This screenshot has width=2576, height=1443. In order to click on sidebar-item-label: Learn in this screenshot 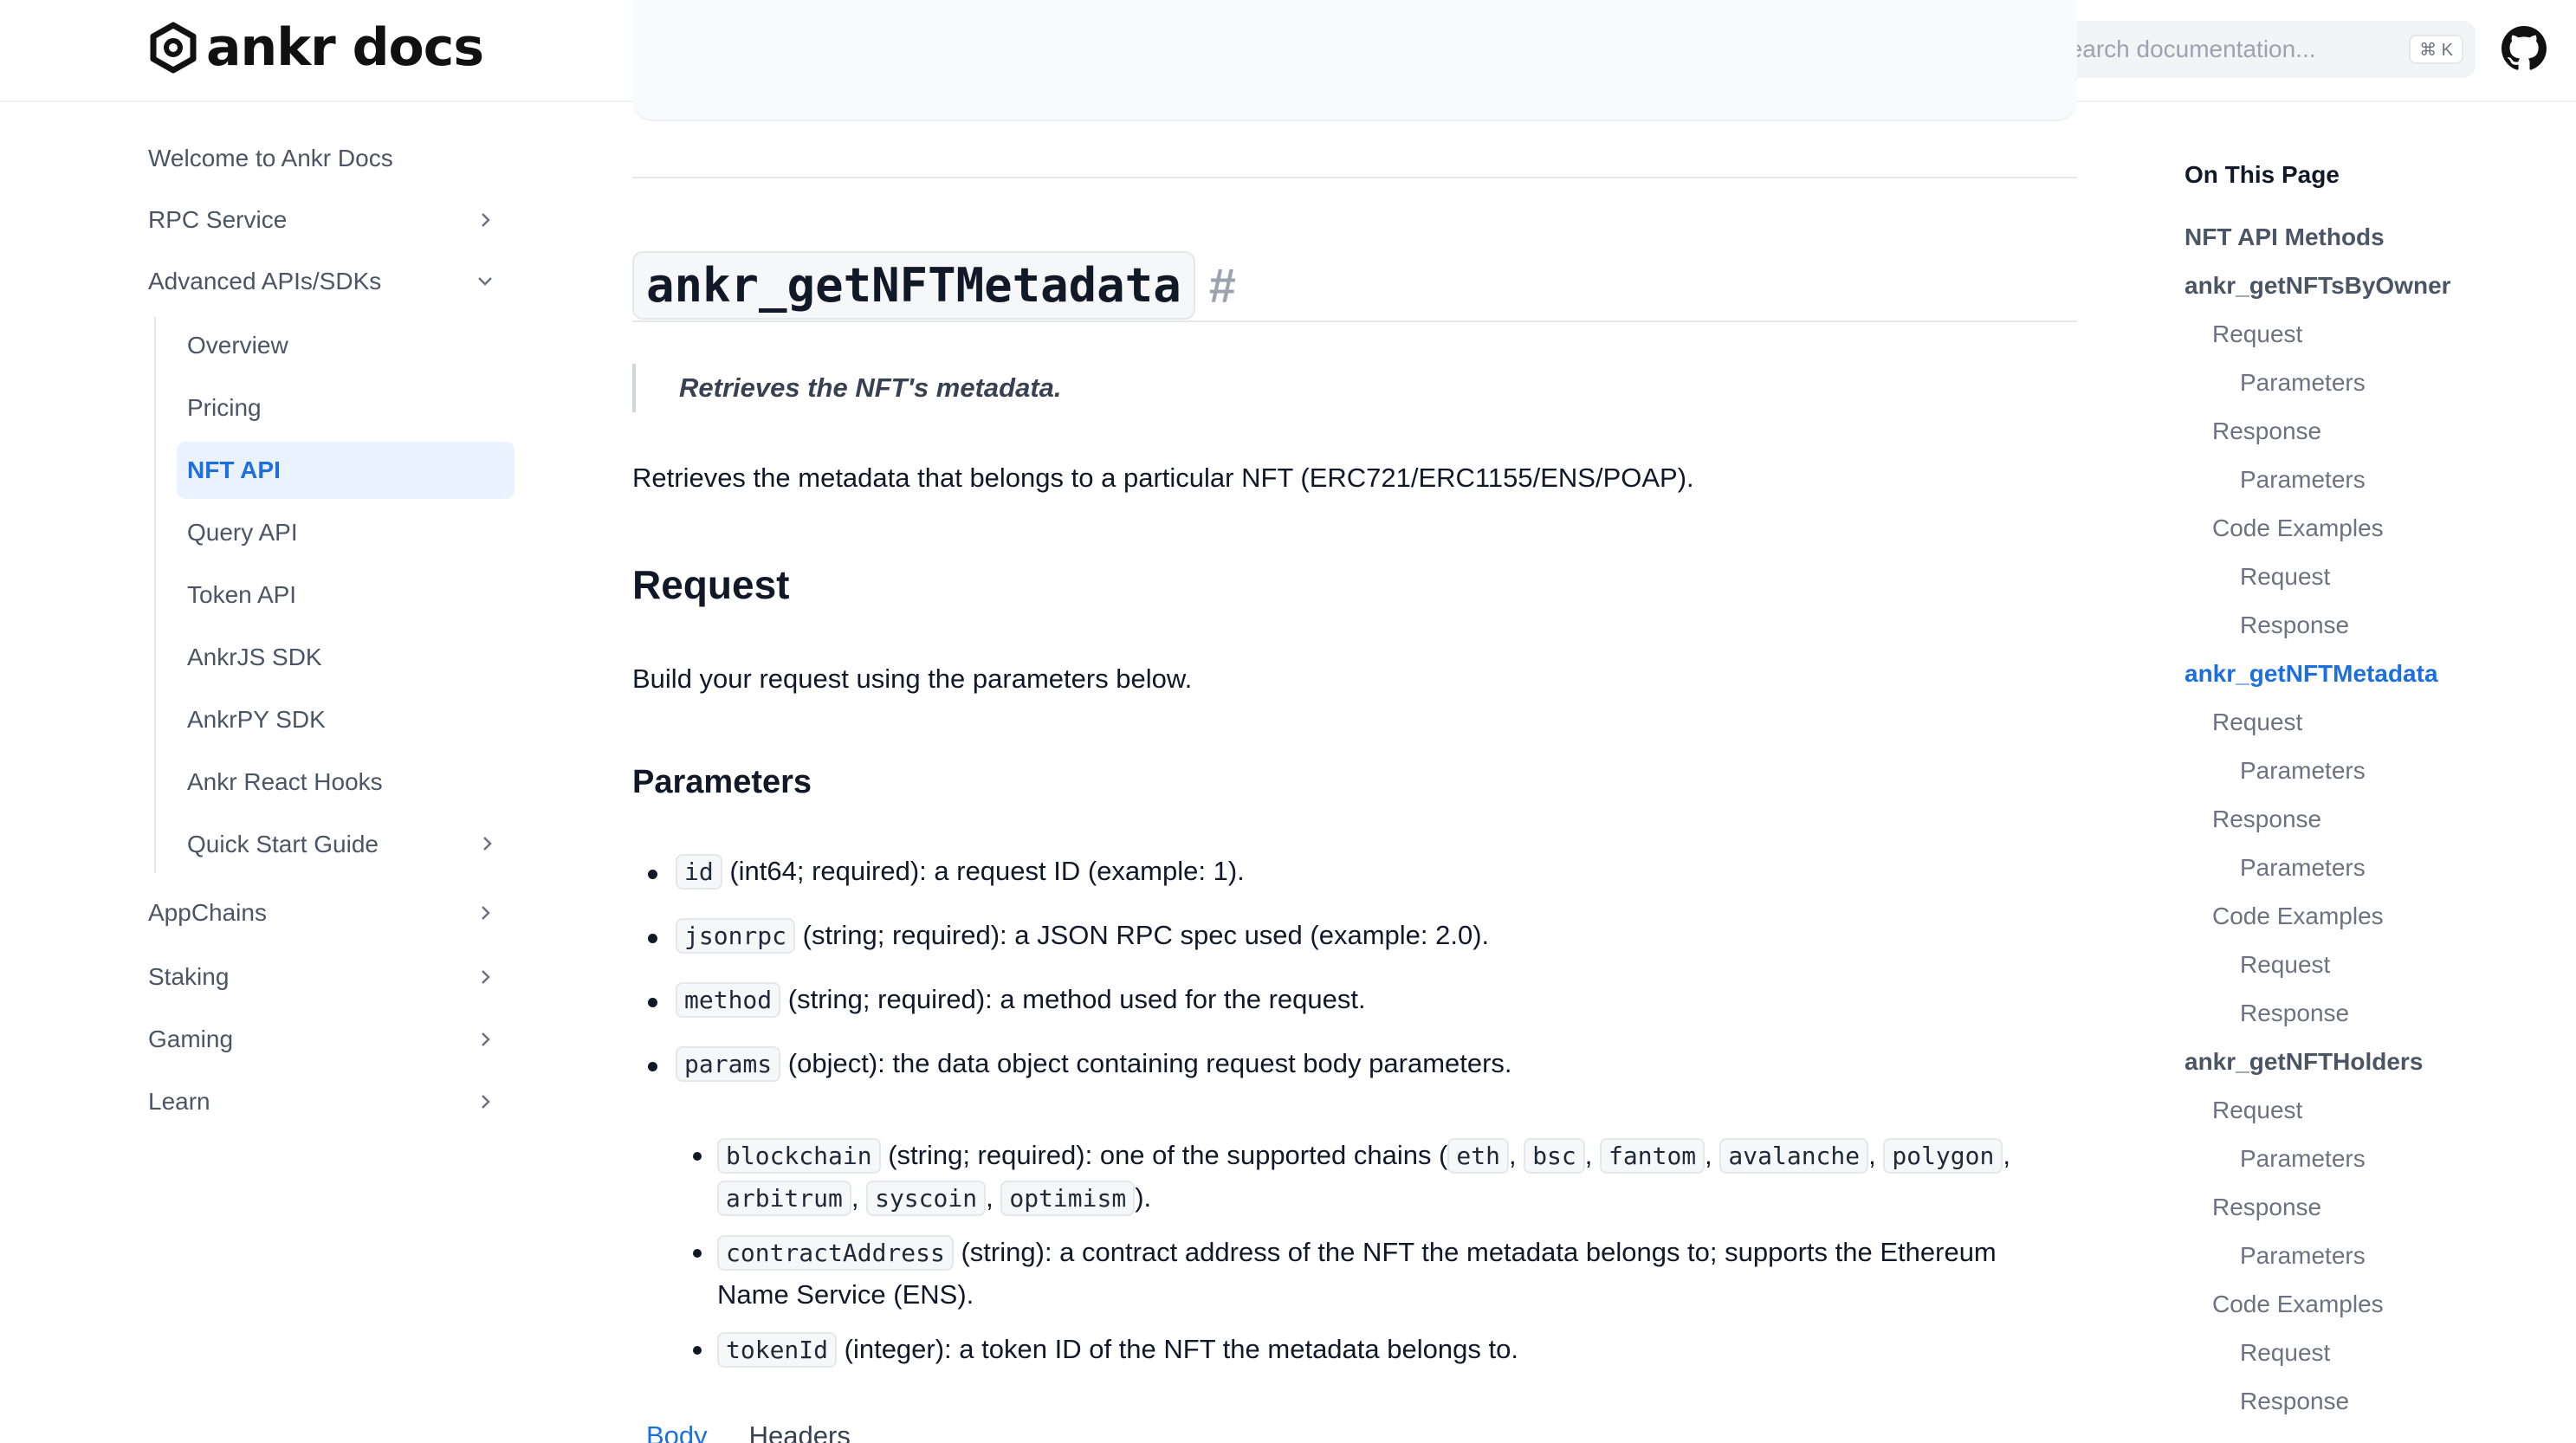, I will do `click(179, 1102)`.